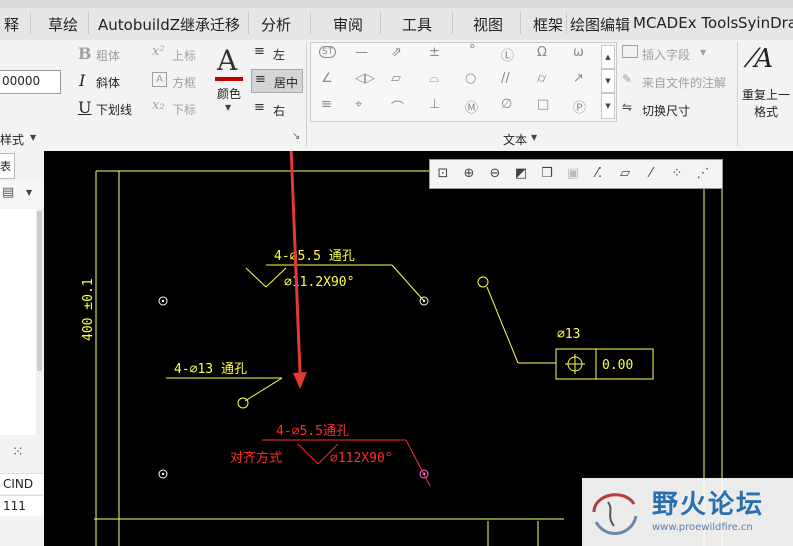 Image resolution: width=793 pixels, height=546 pixels. Describe the element at coordinates (11, 24) in the screenshot. I see `tab-annotate: 释` at that location.